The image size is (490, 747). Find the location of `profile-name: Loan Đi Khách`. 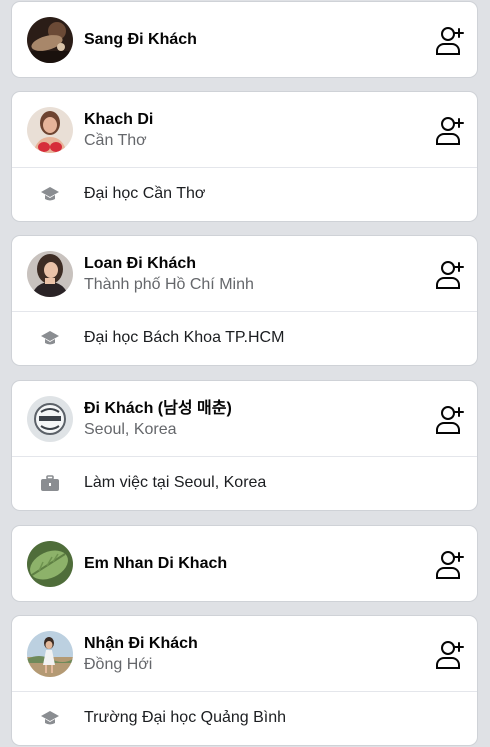

profile-name: Loan Đi Khách is located at coordinates (169, 263).